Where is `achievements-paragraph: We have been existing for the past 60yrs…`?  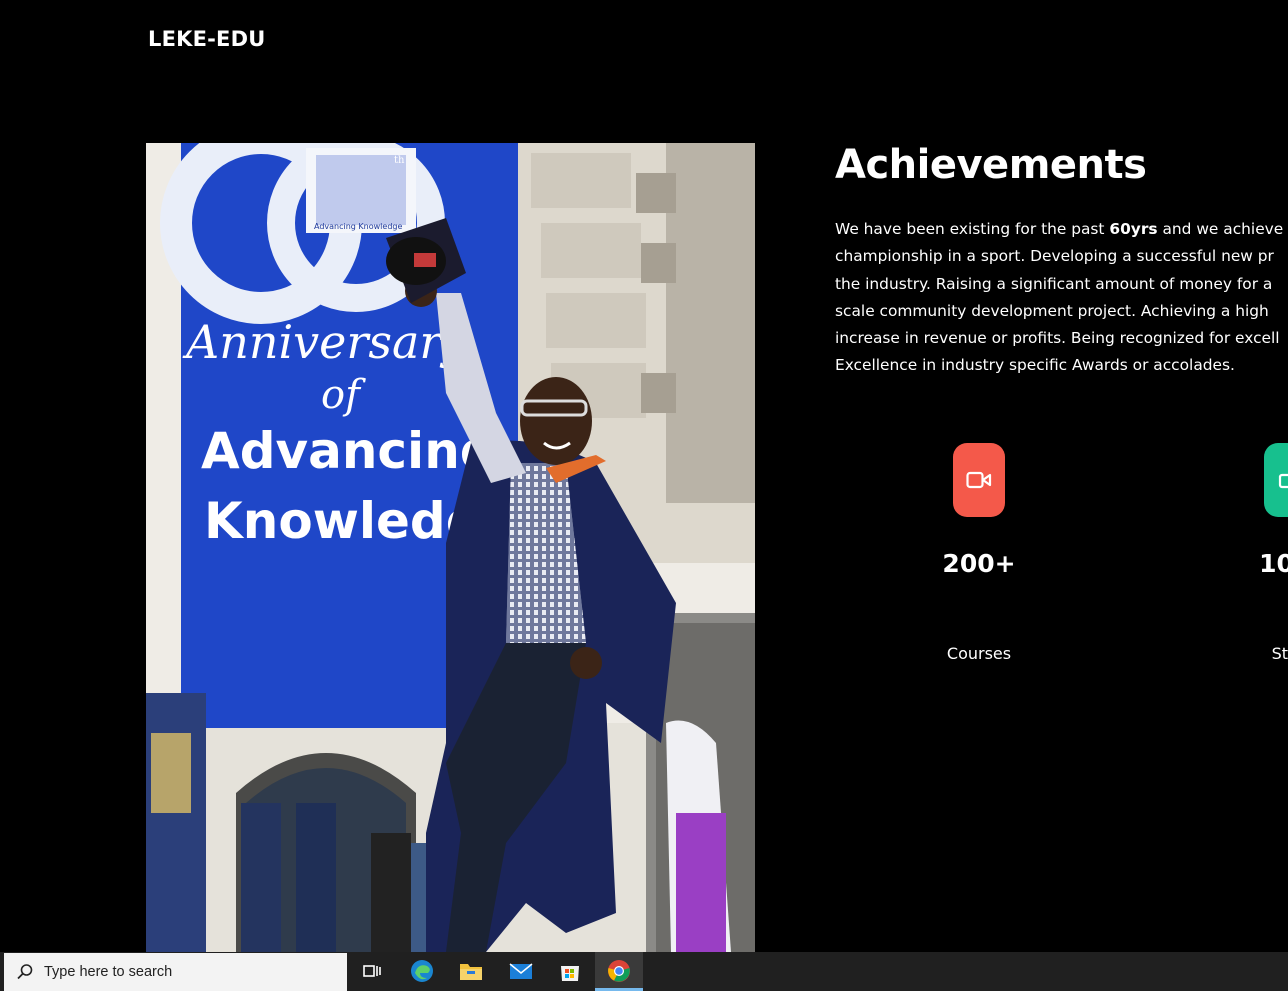
achievements-paragraph: We have been existing for the past 60yrs… is located at coordinates (1061, 298).